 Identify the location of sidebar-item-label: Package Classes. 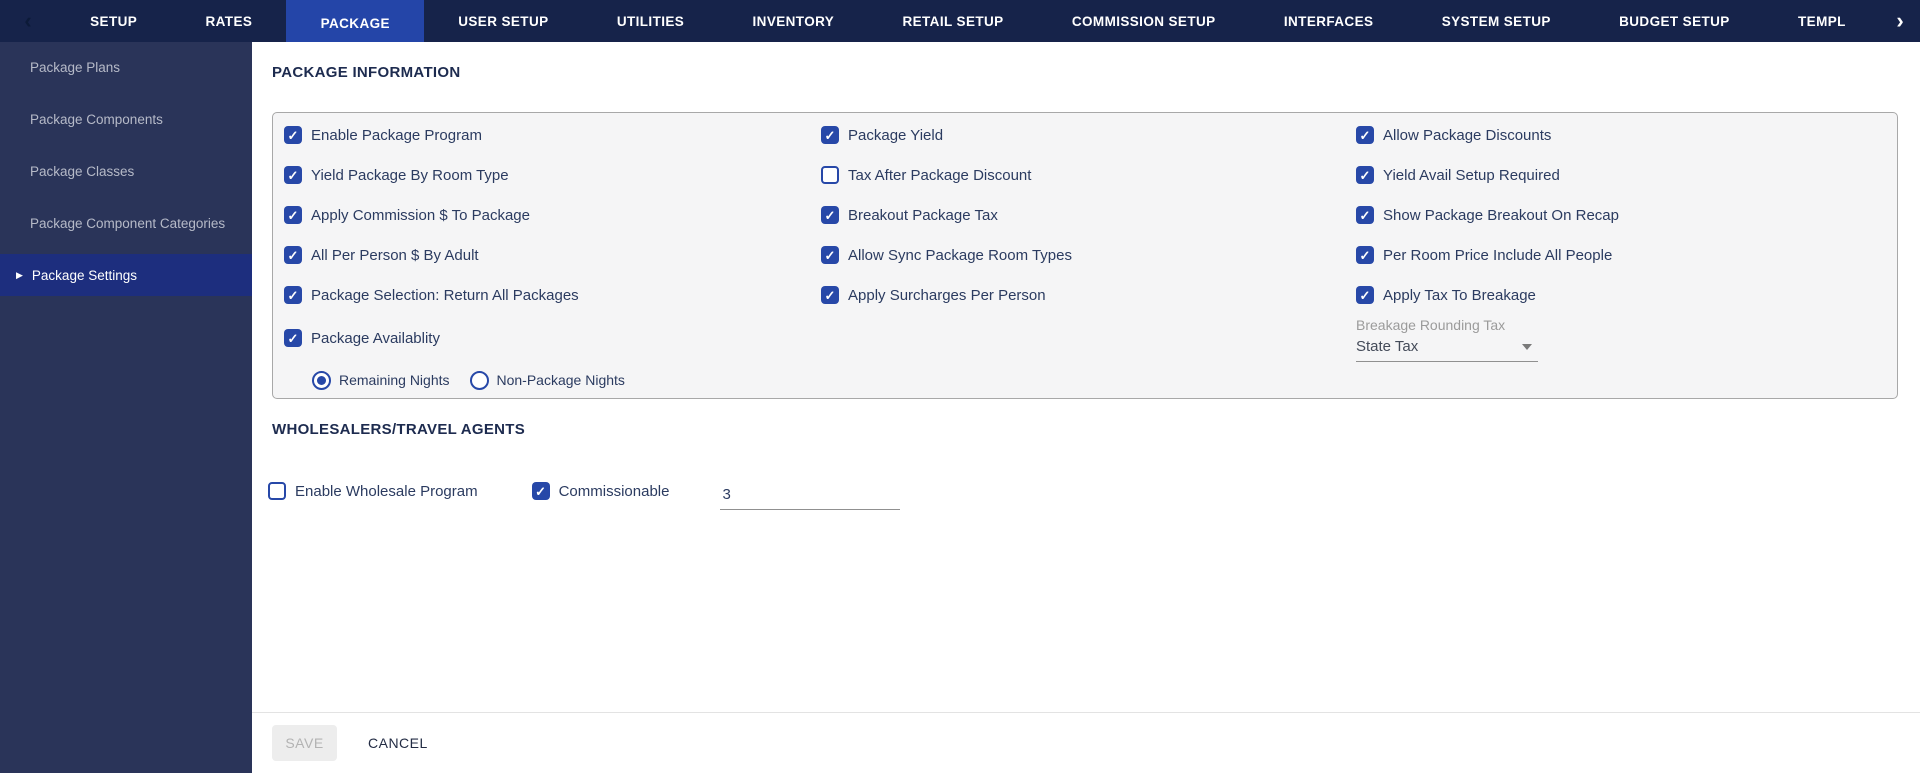
(82, 171).